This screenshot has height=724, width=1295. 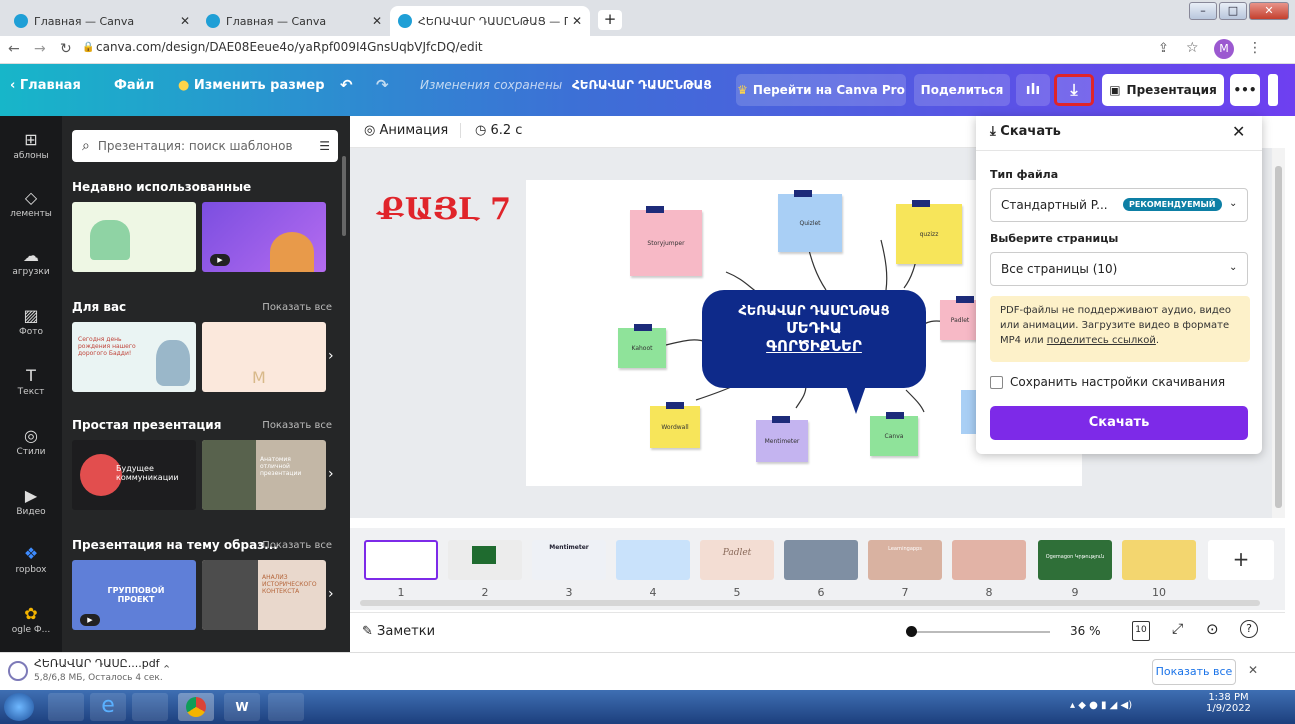 What do you see at coordinates (1163, 90) in the screenshot?
I see `present-button: ▣ Презентация` at bounding box center [1163, 90].